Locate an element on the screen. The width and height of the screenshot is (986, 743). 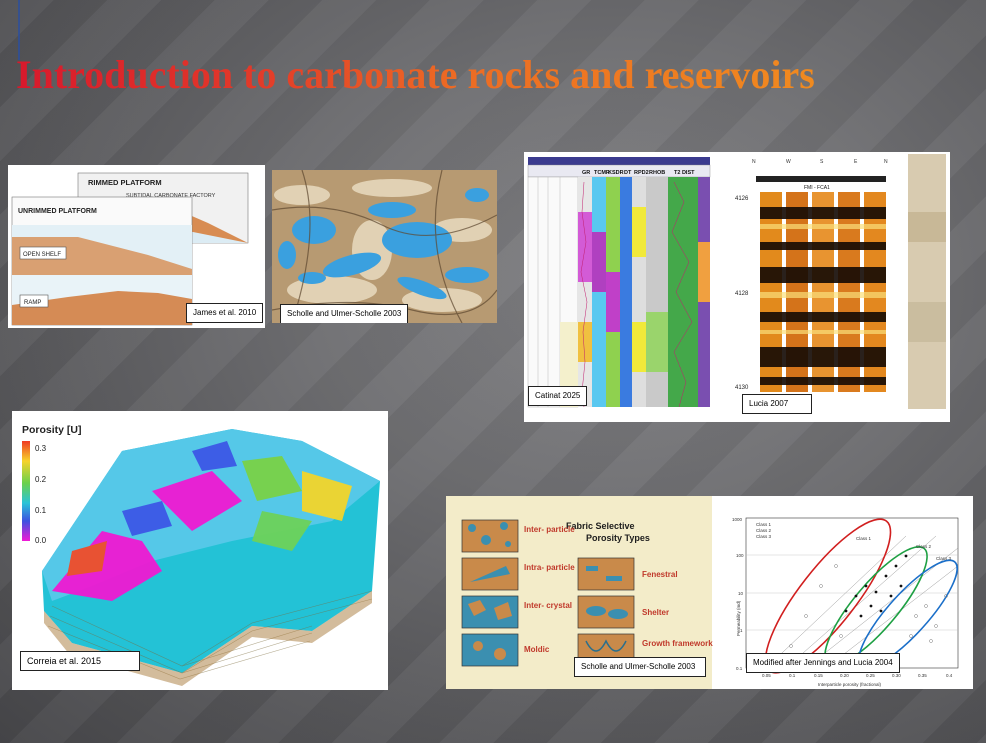
fmi-header: FMI - FCA1 is located at coordinates (817, 188).